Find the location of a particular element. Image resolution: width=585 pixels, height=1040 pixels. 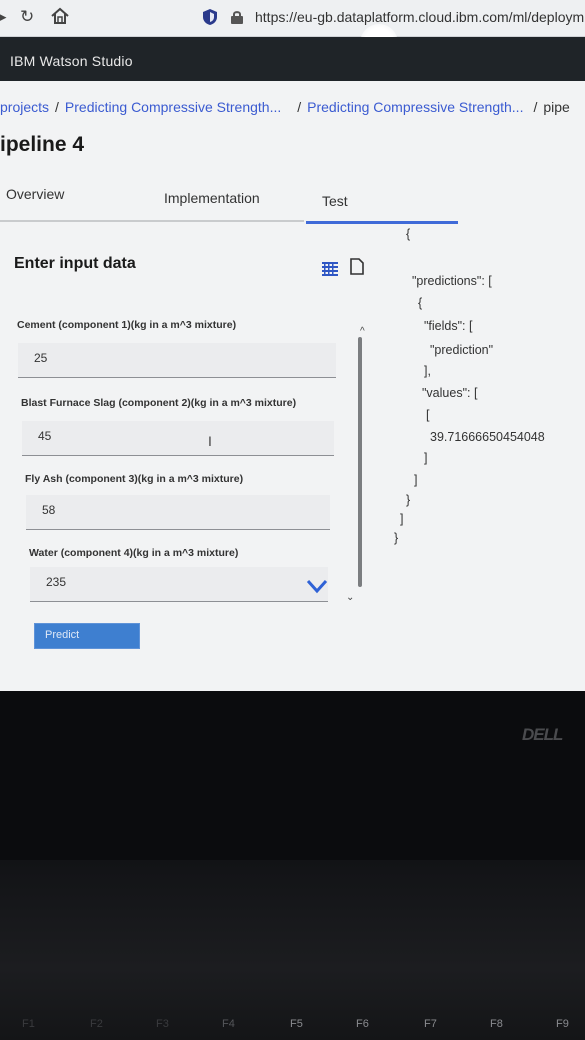

cement-input: 25 is located at coordinates (177, 360).